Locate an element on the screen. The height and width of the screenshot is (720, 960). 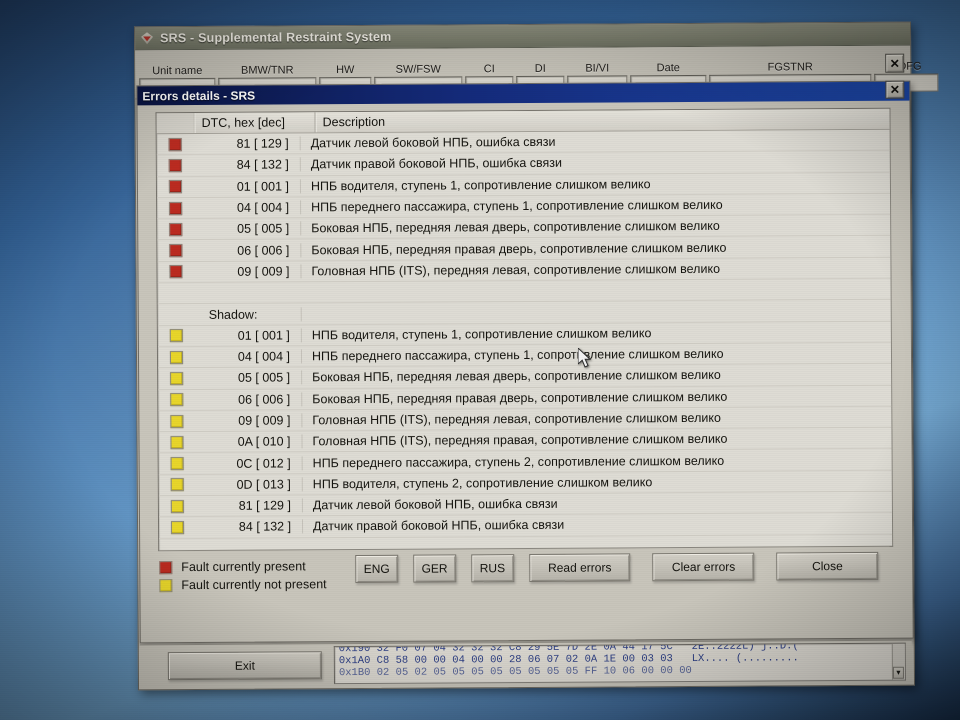
field-label-fgstnr: FGSTNR is located at coordinates (790, 67).